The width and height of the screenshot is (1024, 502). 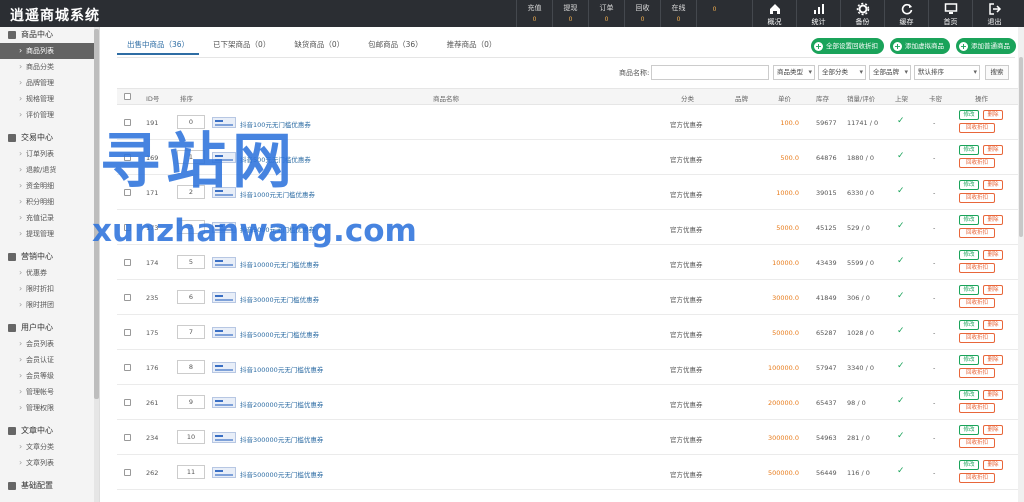 I want to click on sidebar-item: 优惠券, so click(x=49, y=273).